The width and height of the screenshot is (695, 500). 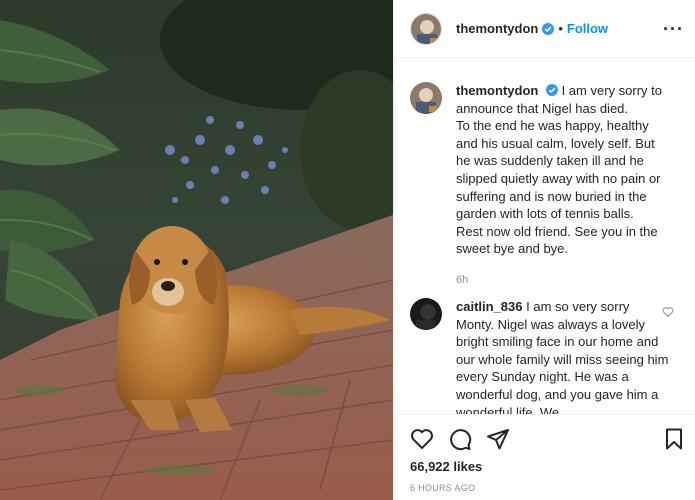 I want to click on bookmark-icon, so click(x=674, y=439).